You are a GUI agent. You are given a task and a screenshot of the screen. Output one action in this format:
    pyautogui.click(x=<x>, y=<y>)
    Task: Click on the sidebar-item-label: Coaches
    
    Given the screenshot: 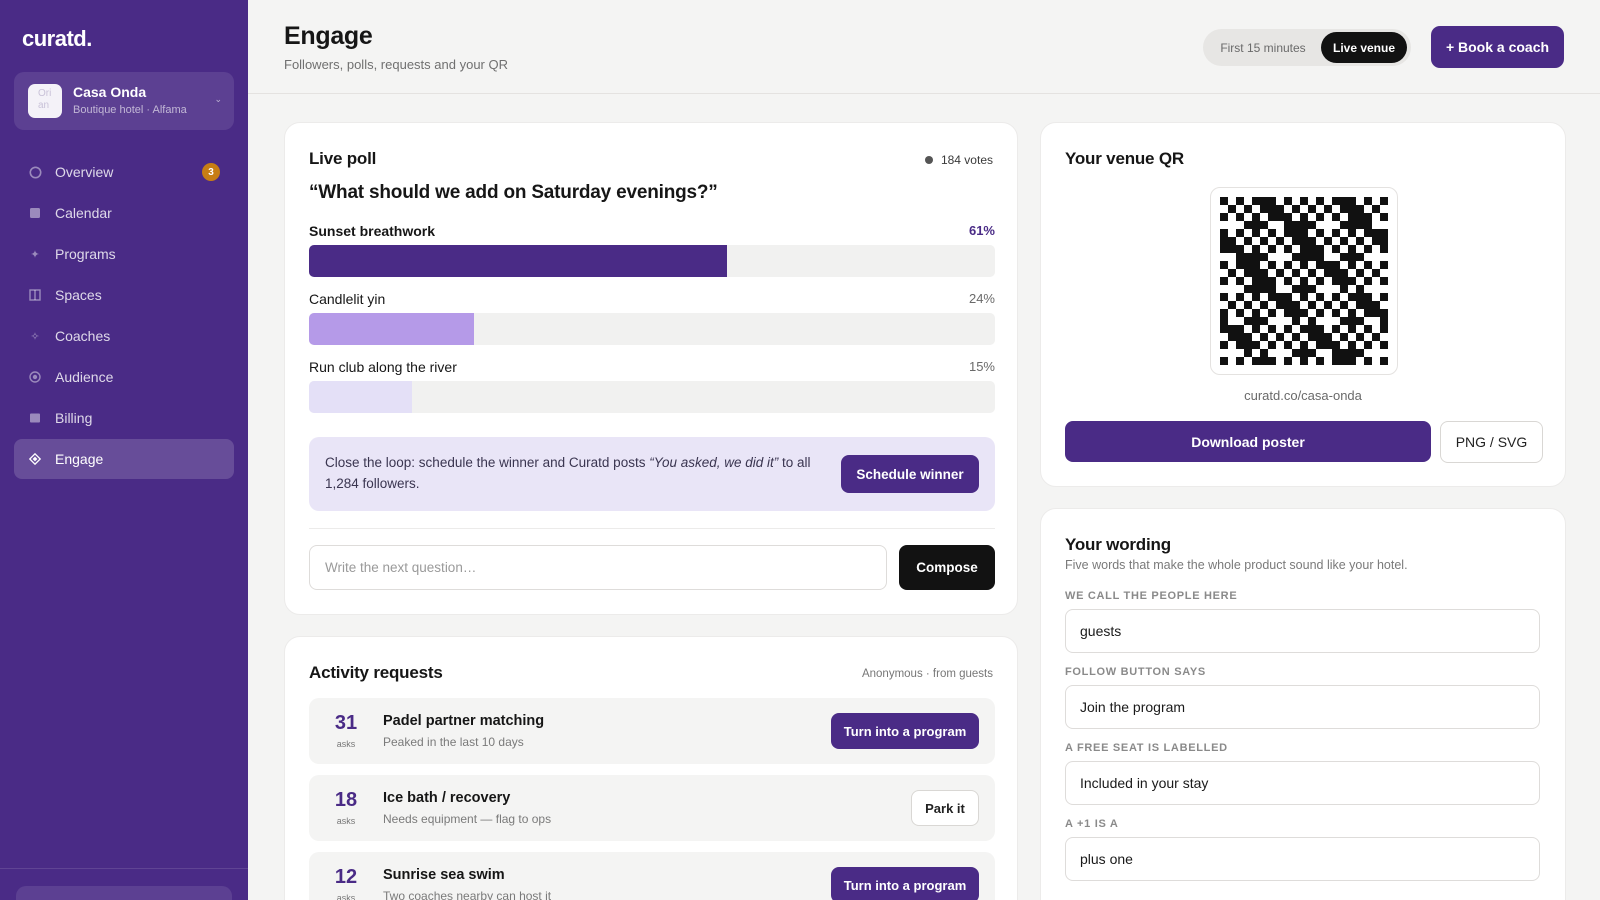 What is the action you would take?
    pyautogui.click(x=83, y=336)
    